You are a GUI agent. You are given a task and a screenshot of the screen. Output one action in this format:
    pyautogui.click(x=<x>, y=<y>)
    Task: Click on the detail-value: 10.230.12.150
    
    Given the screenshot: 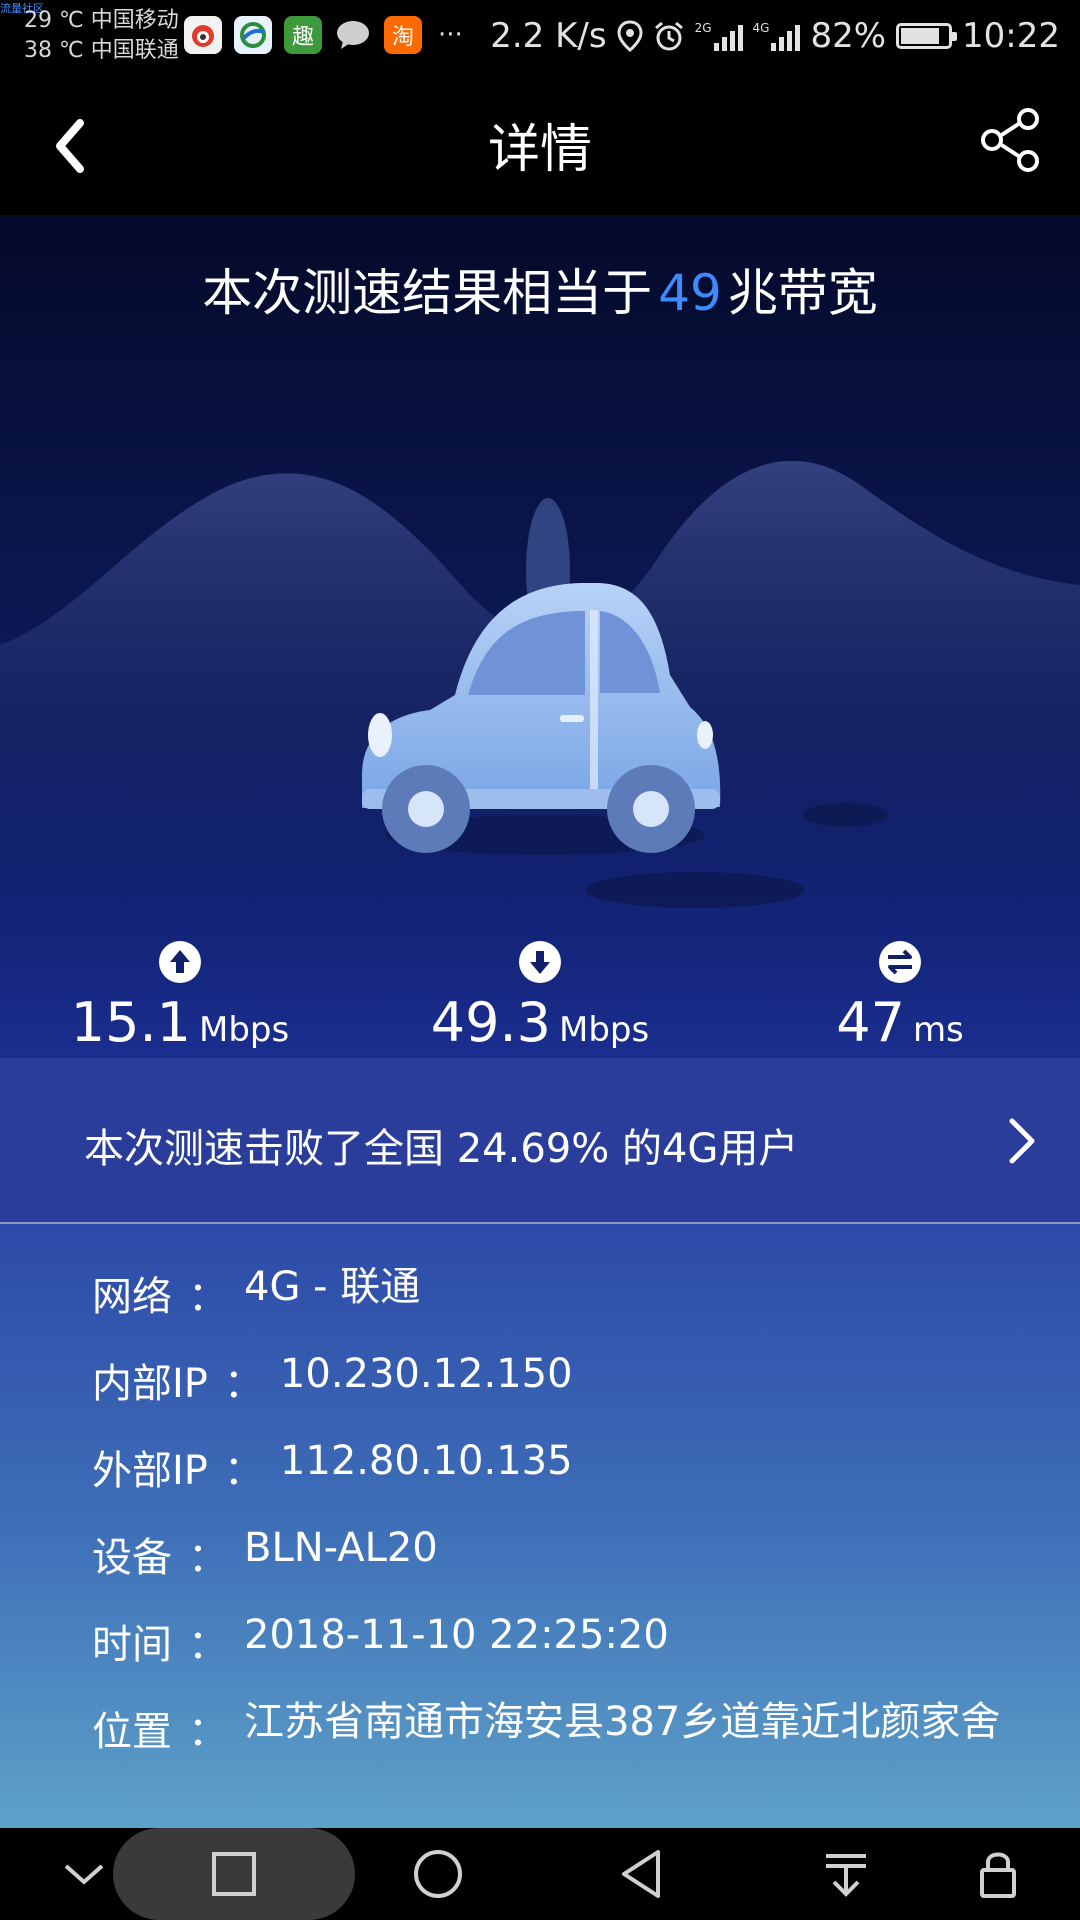 What is the action you would take?
    pyautogui.click(x=426, y=1374)
    